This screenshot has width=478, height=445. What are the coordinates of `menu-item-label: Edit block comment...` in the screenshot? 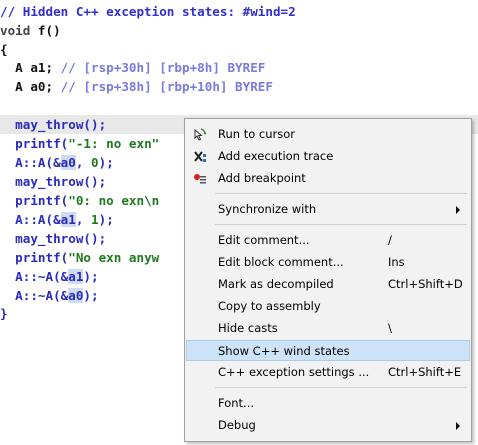 It's located at (281, 262).